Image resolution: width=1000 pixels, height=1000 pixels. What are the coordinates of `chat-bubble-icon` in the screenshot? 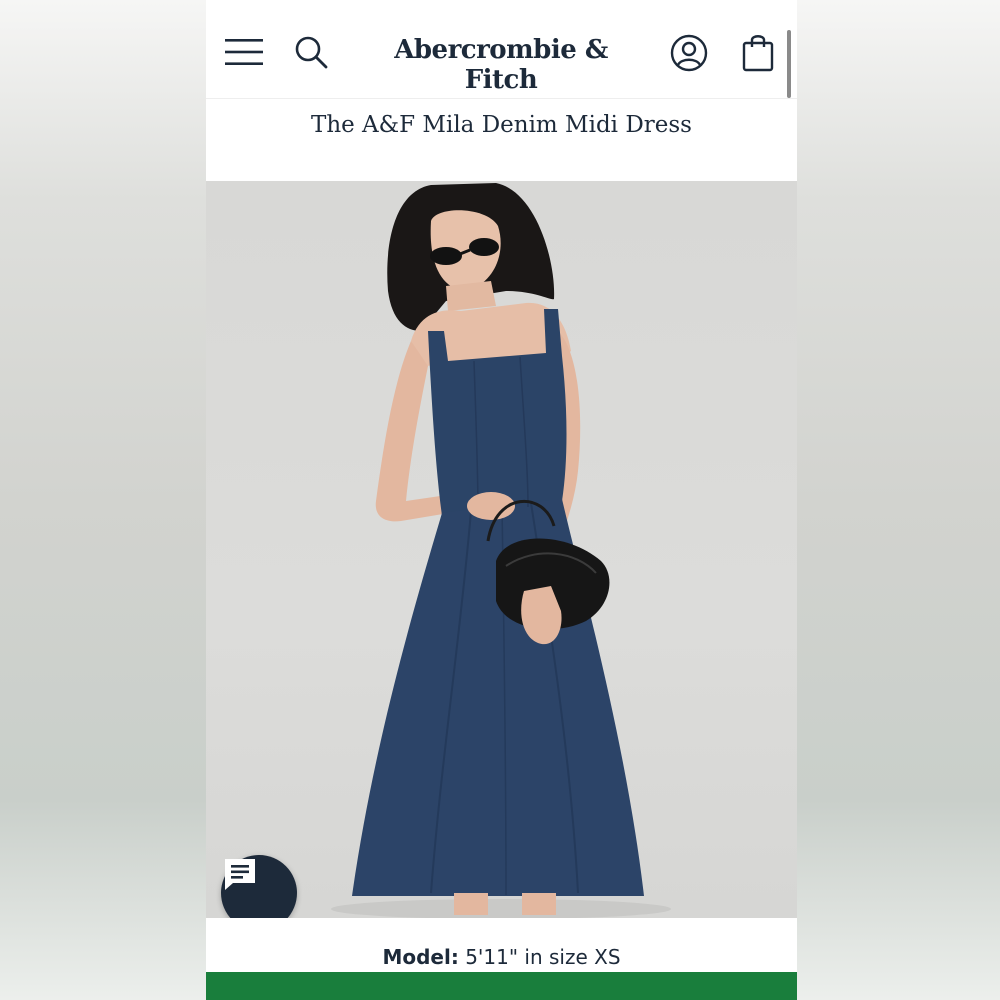 It's located at (240, 874).